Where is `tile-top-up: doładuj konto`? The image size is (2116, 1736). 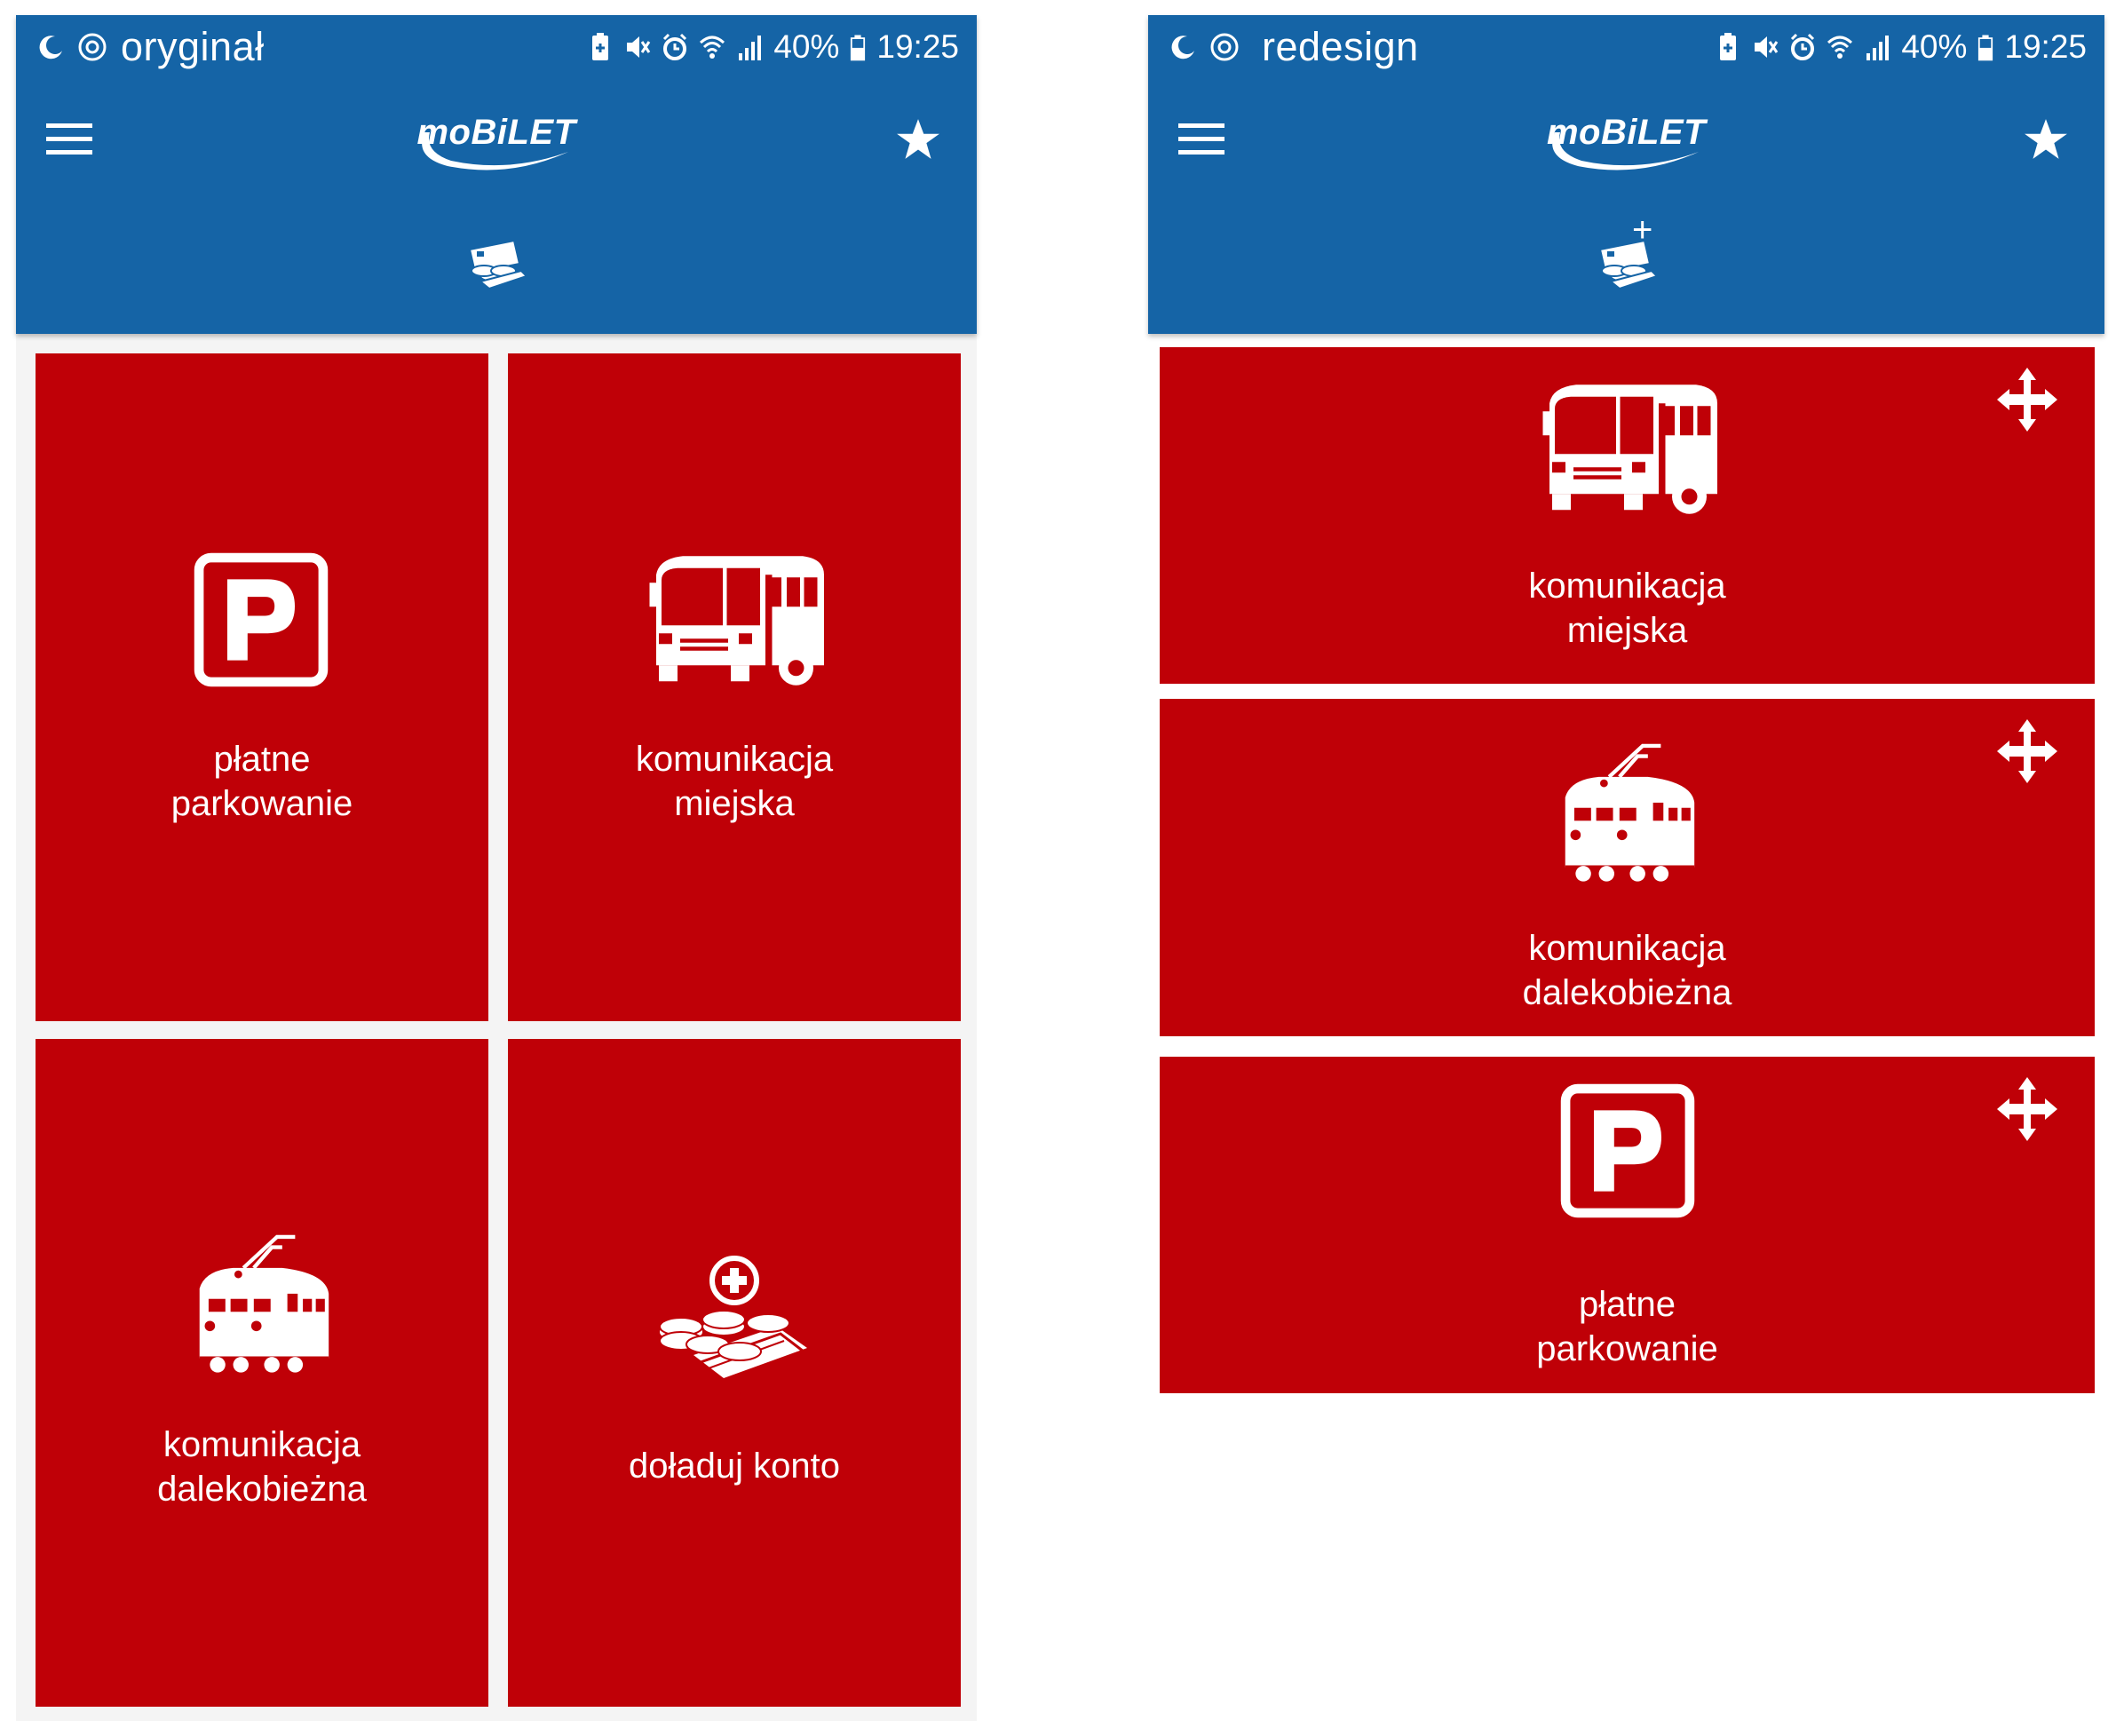
tile-top-up: doładuj konto is located at coordinates (734, 1373).